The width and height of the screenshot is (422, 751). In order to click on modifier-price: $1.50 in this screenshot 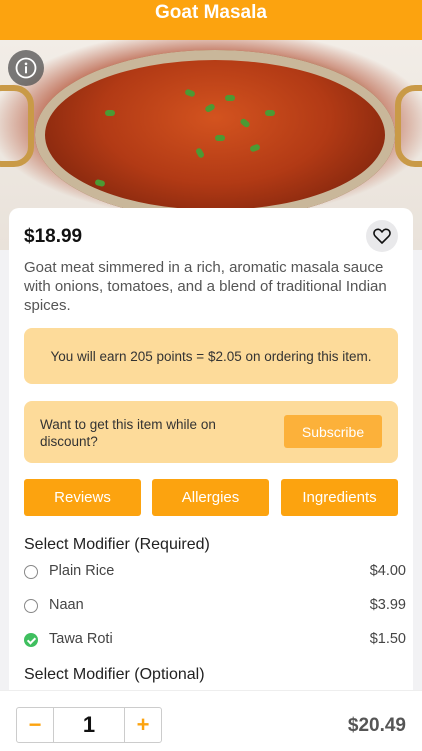, I will do `click(387, 639)`.